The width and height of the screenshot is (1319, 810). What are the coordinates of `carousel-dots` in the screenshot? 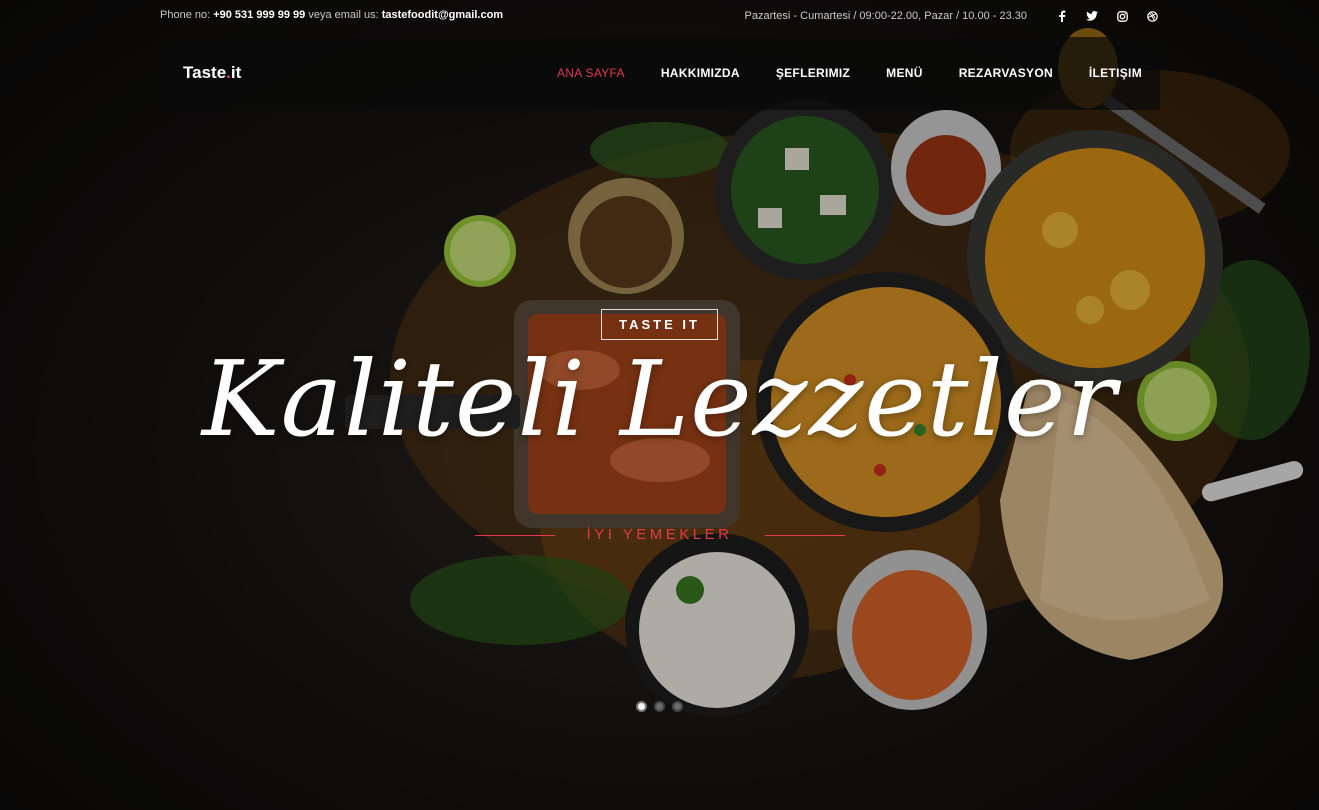 It's located at (663, 706).